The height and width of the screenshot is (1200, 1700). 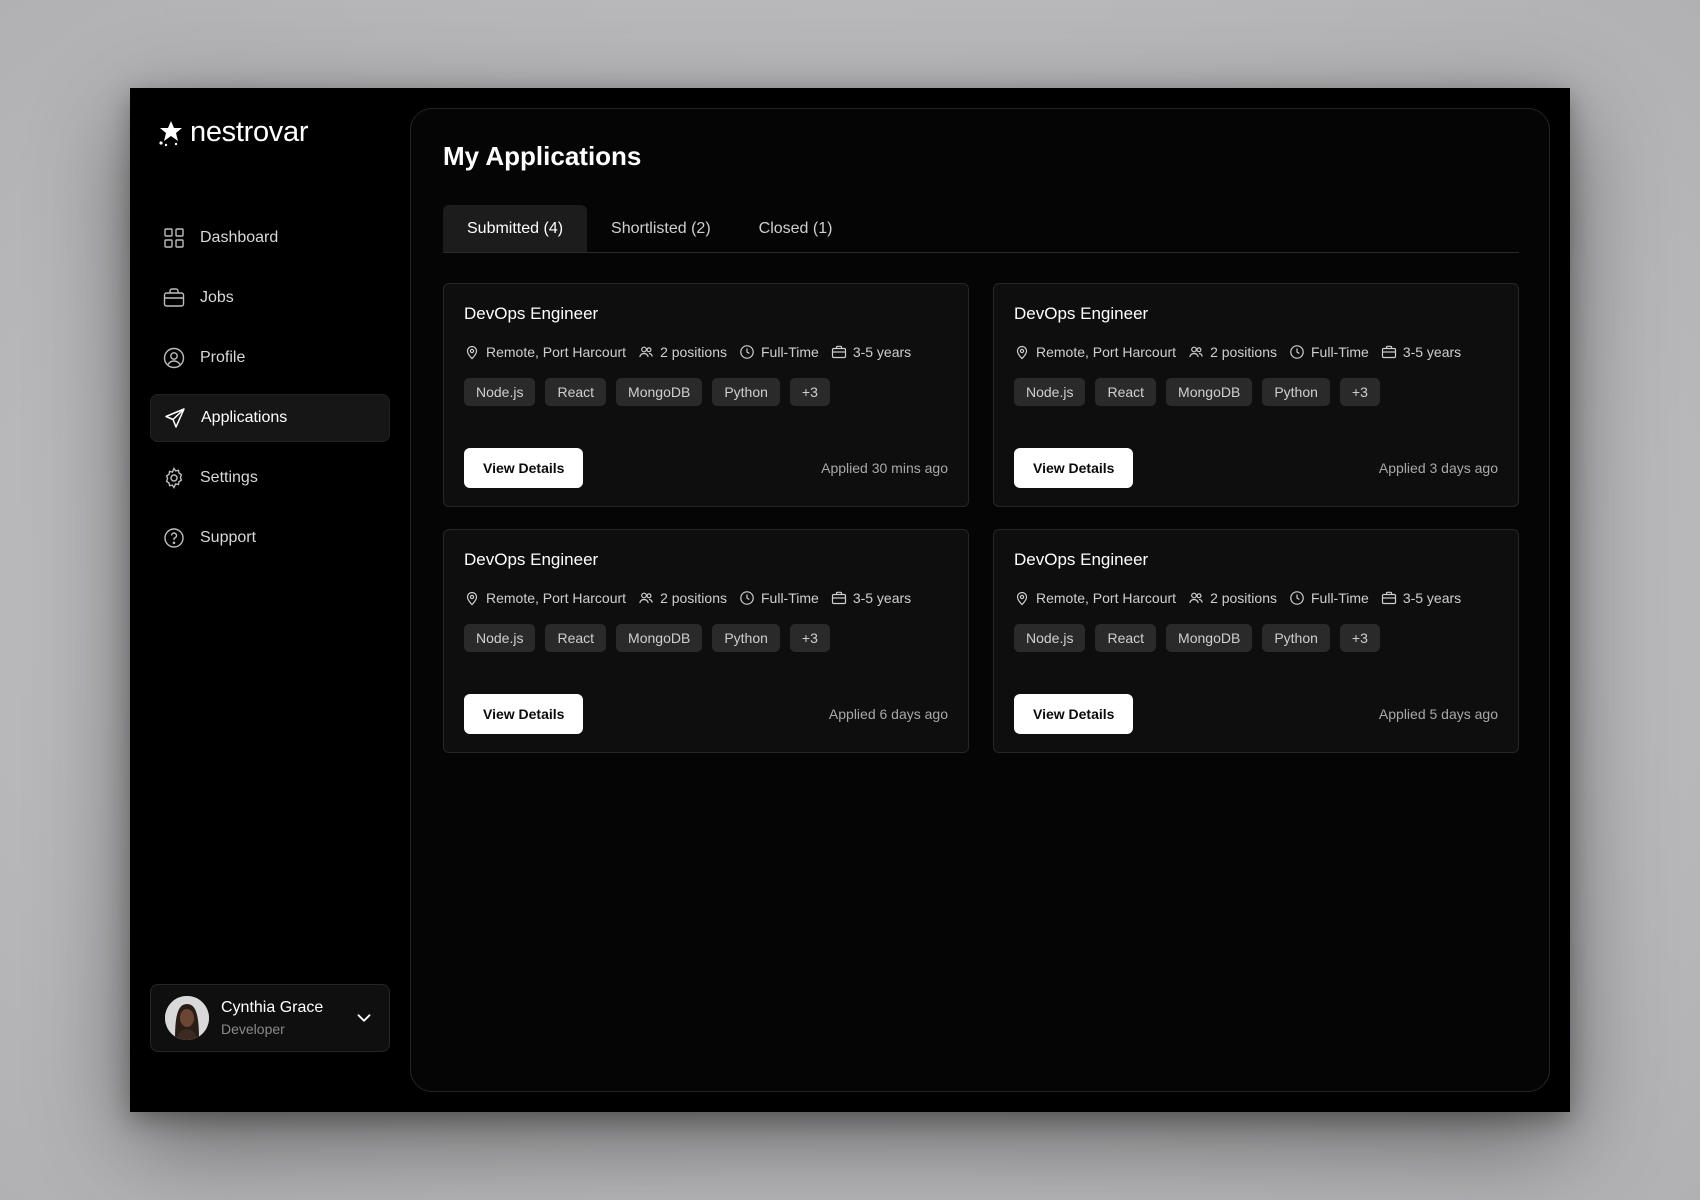 I want to click on star-logo-icon, so click(x=170, y=133).